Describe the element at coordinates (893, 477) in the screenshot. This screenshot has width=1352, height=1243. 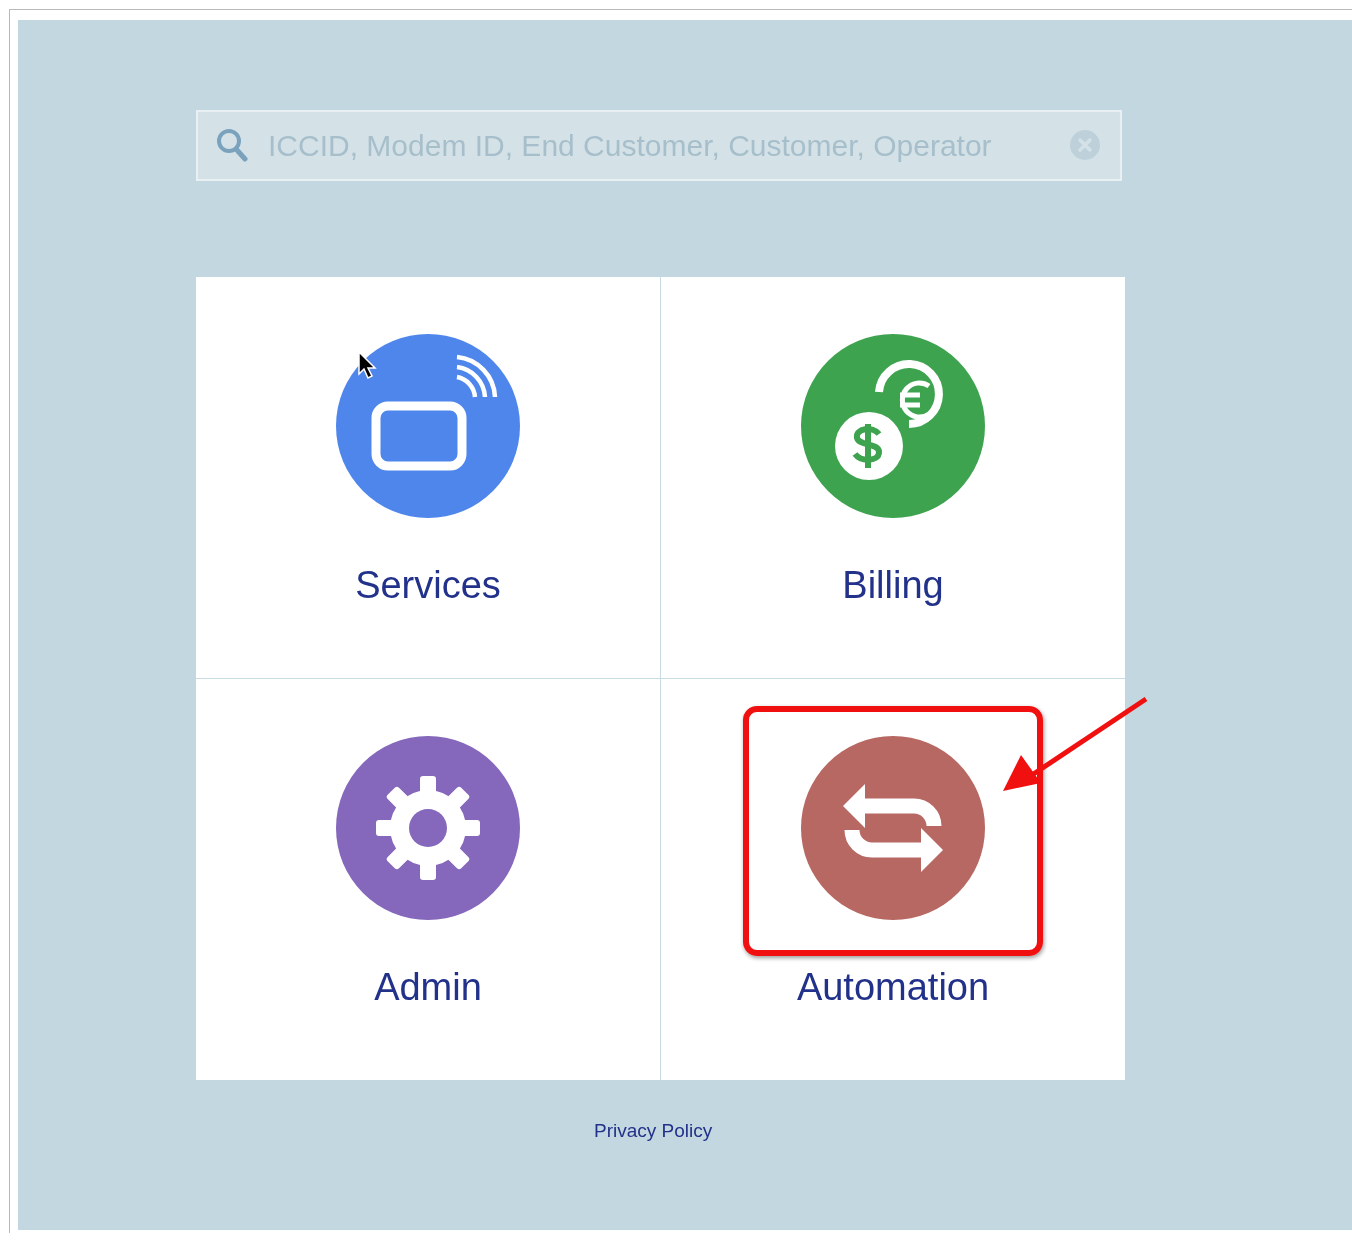
I see `menu-tile: Billing` at that location.